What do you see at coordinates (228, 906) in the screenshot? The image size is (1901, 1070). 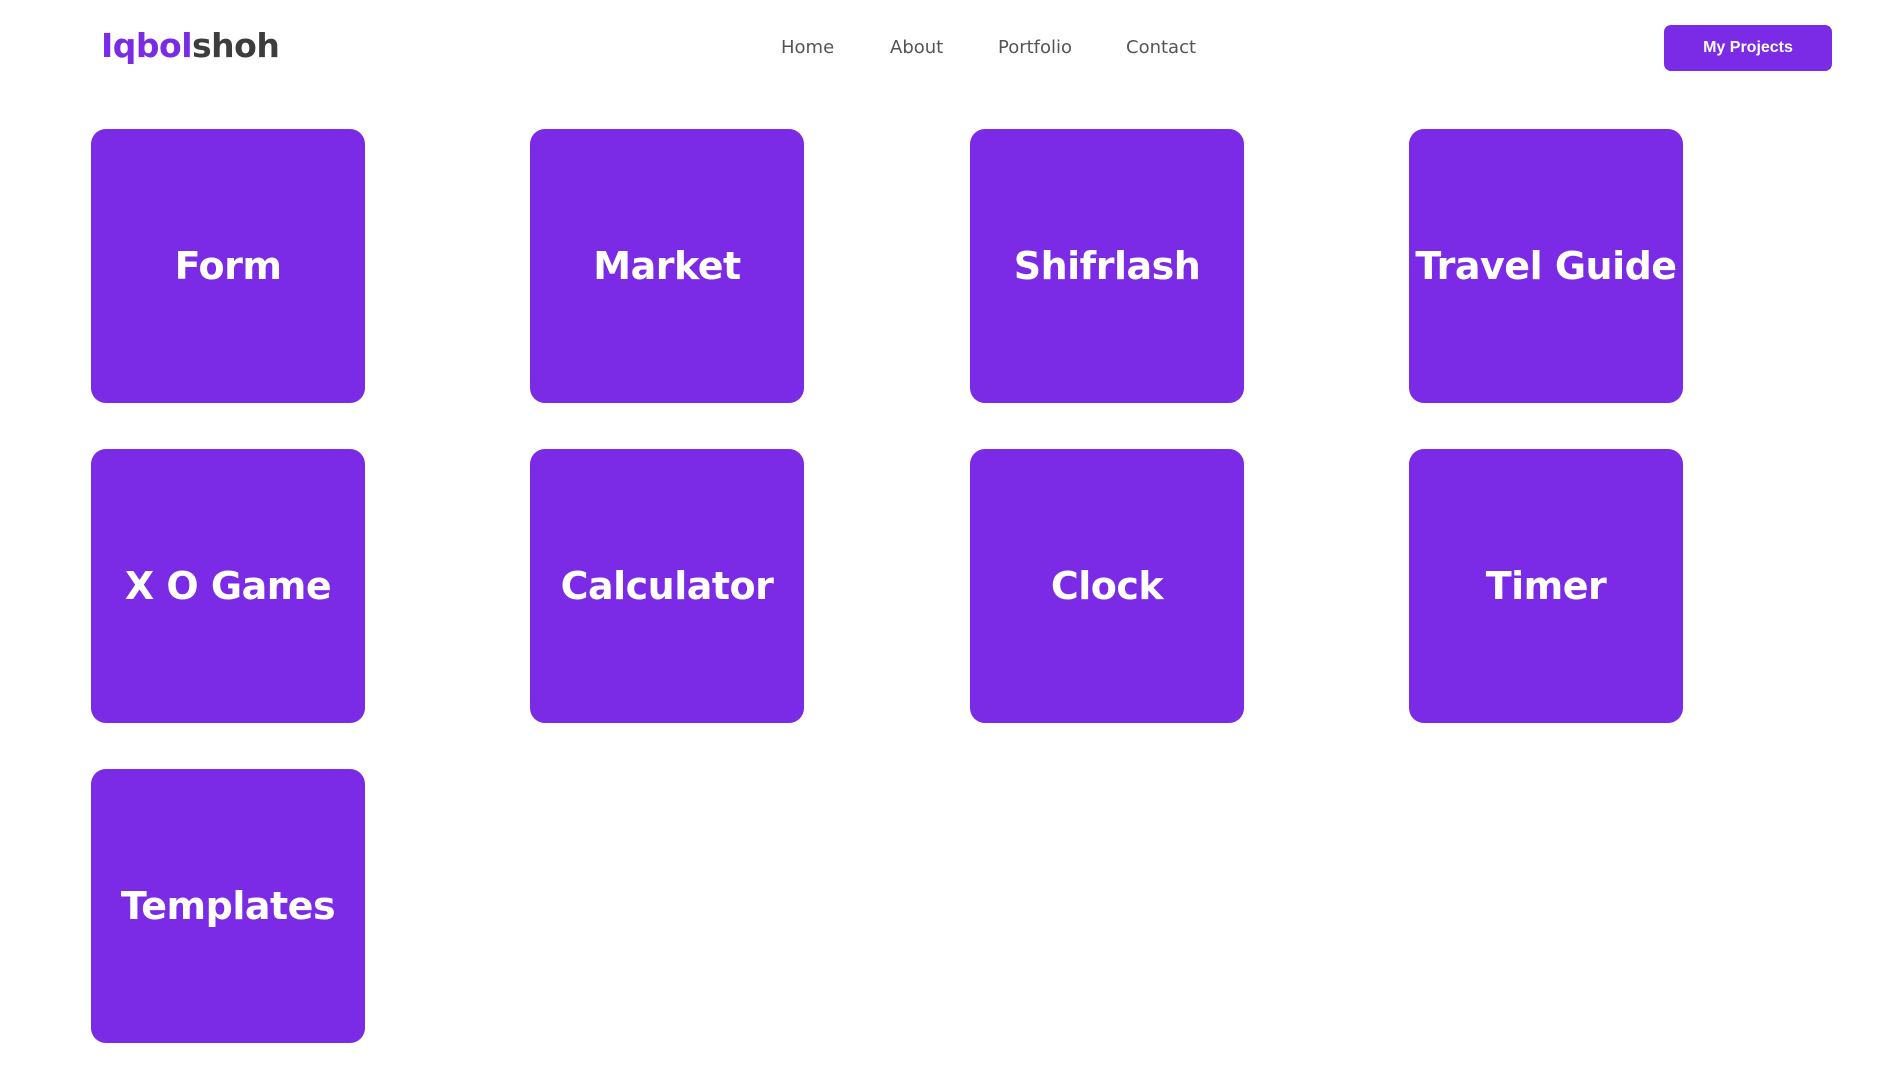 I see `project-card-templates: Templates` at bounding box center [228, 906].